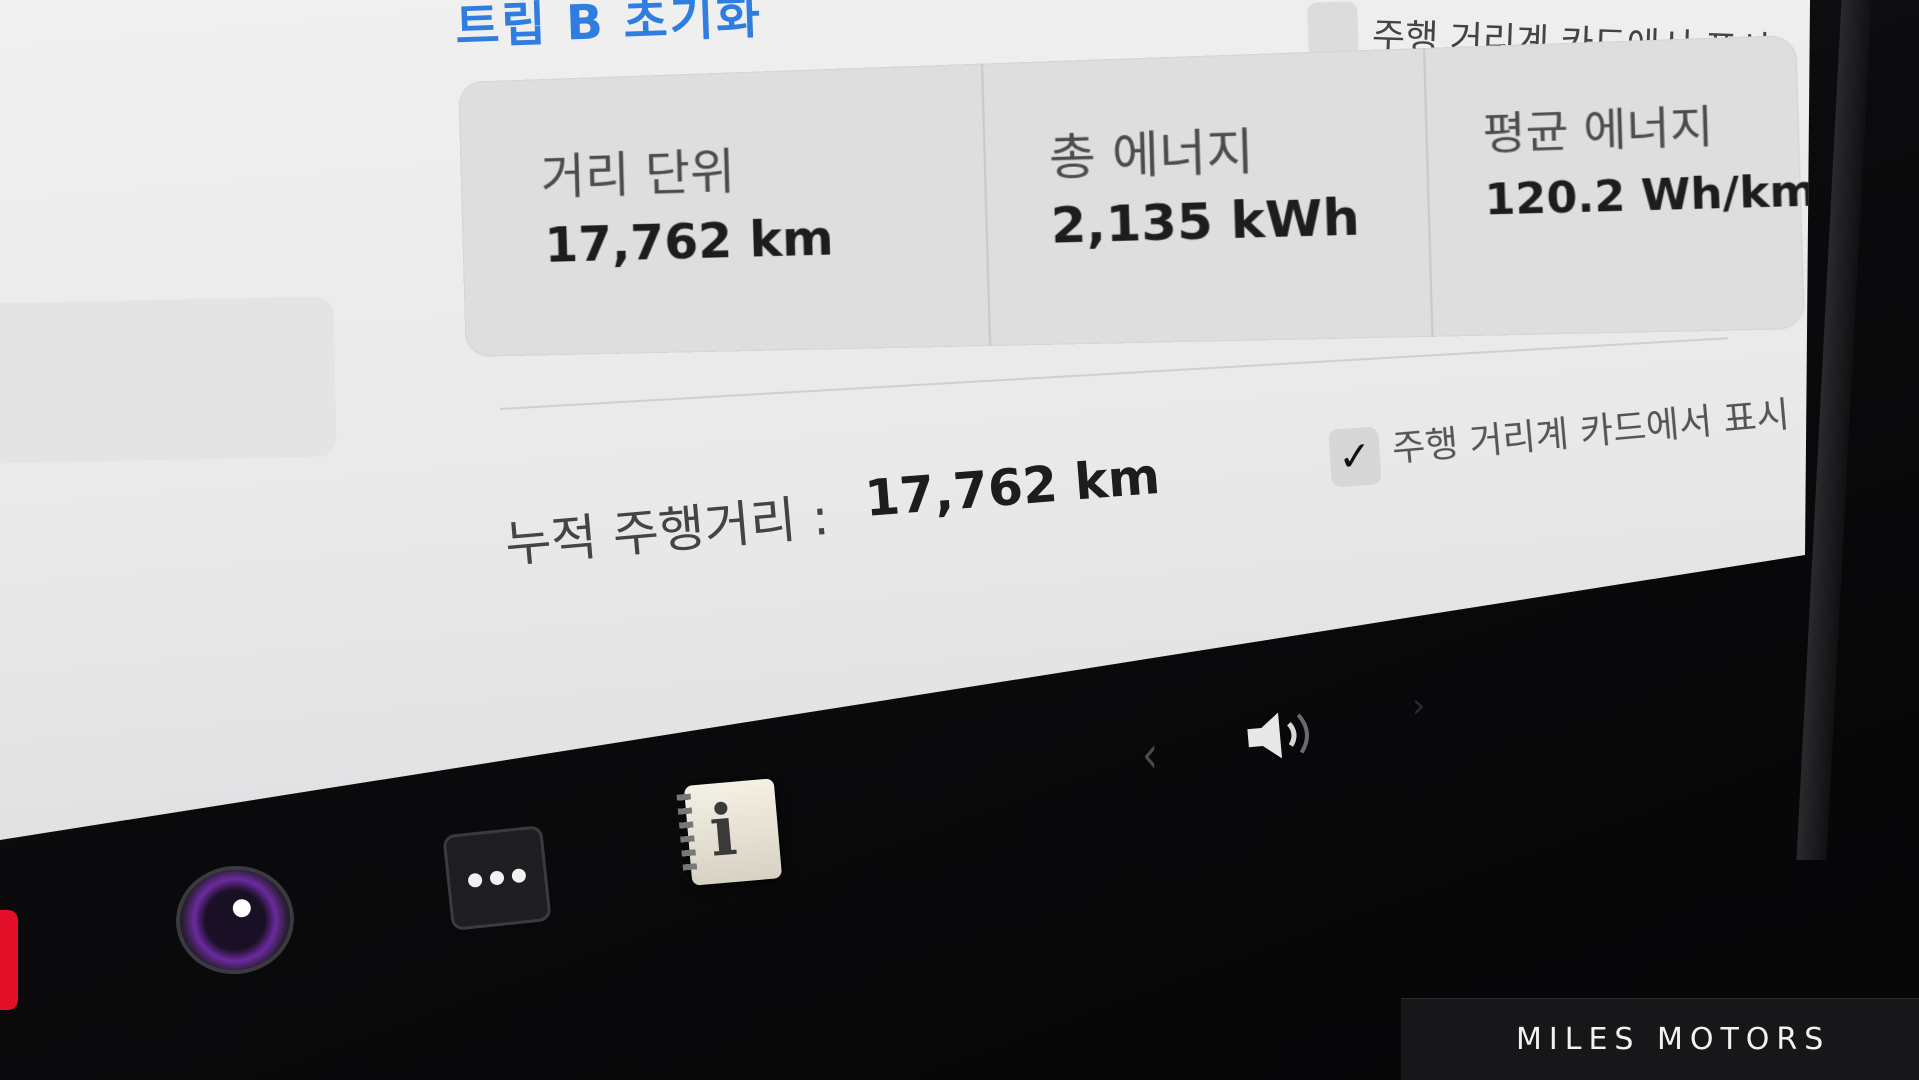  Describe the element at coordinates (1285, 735) in the screenshot. I see `volume-icon` at that location.